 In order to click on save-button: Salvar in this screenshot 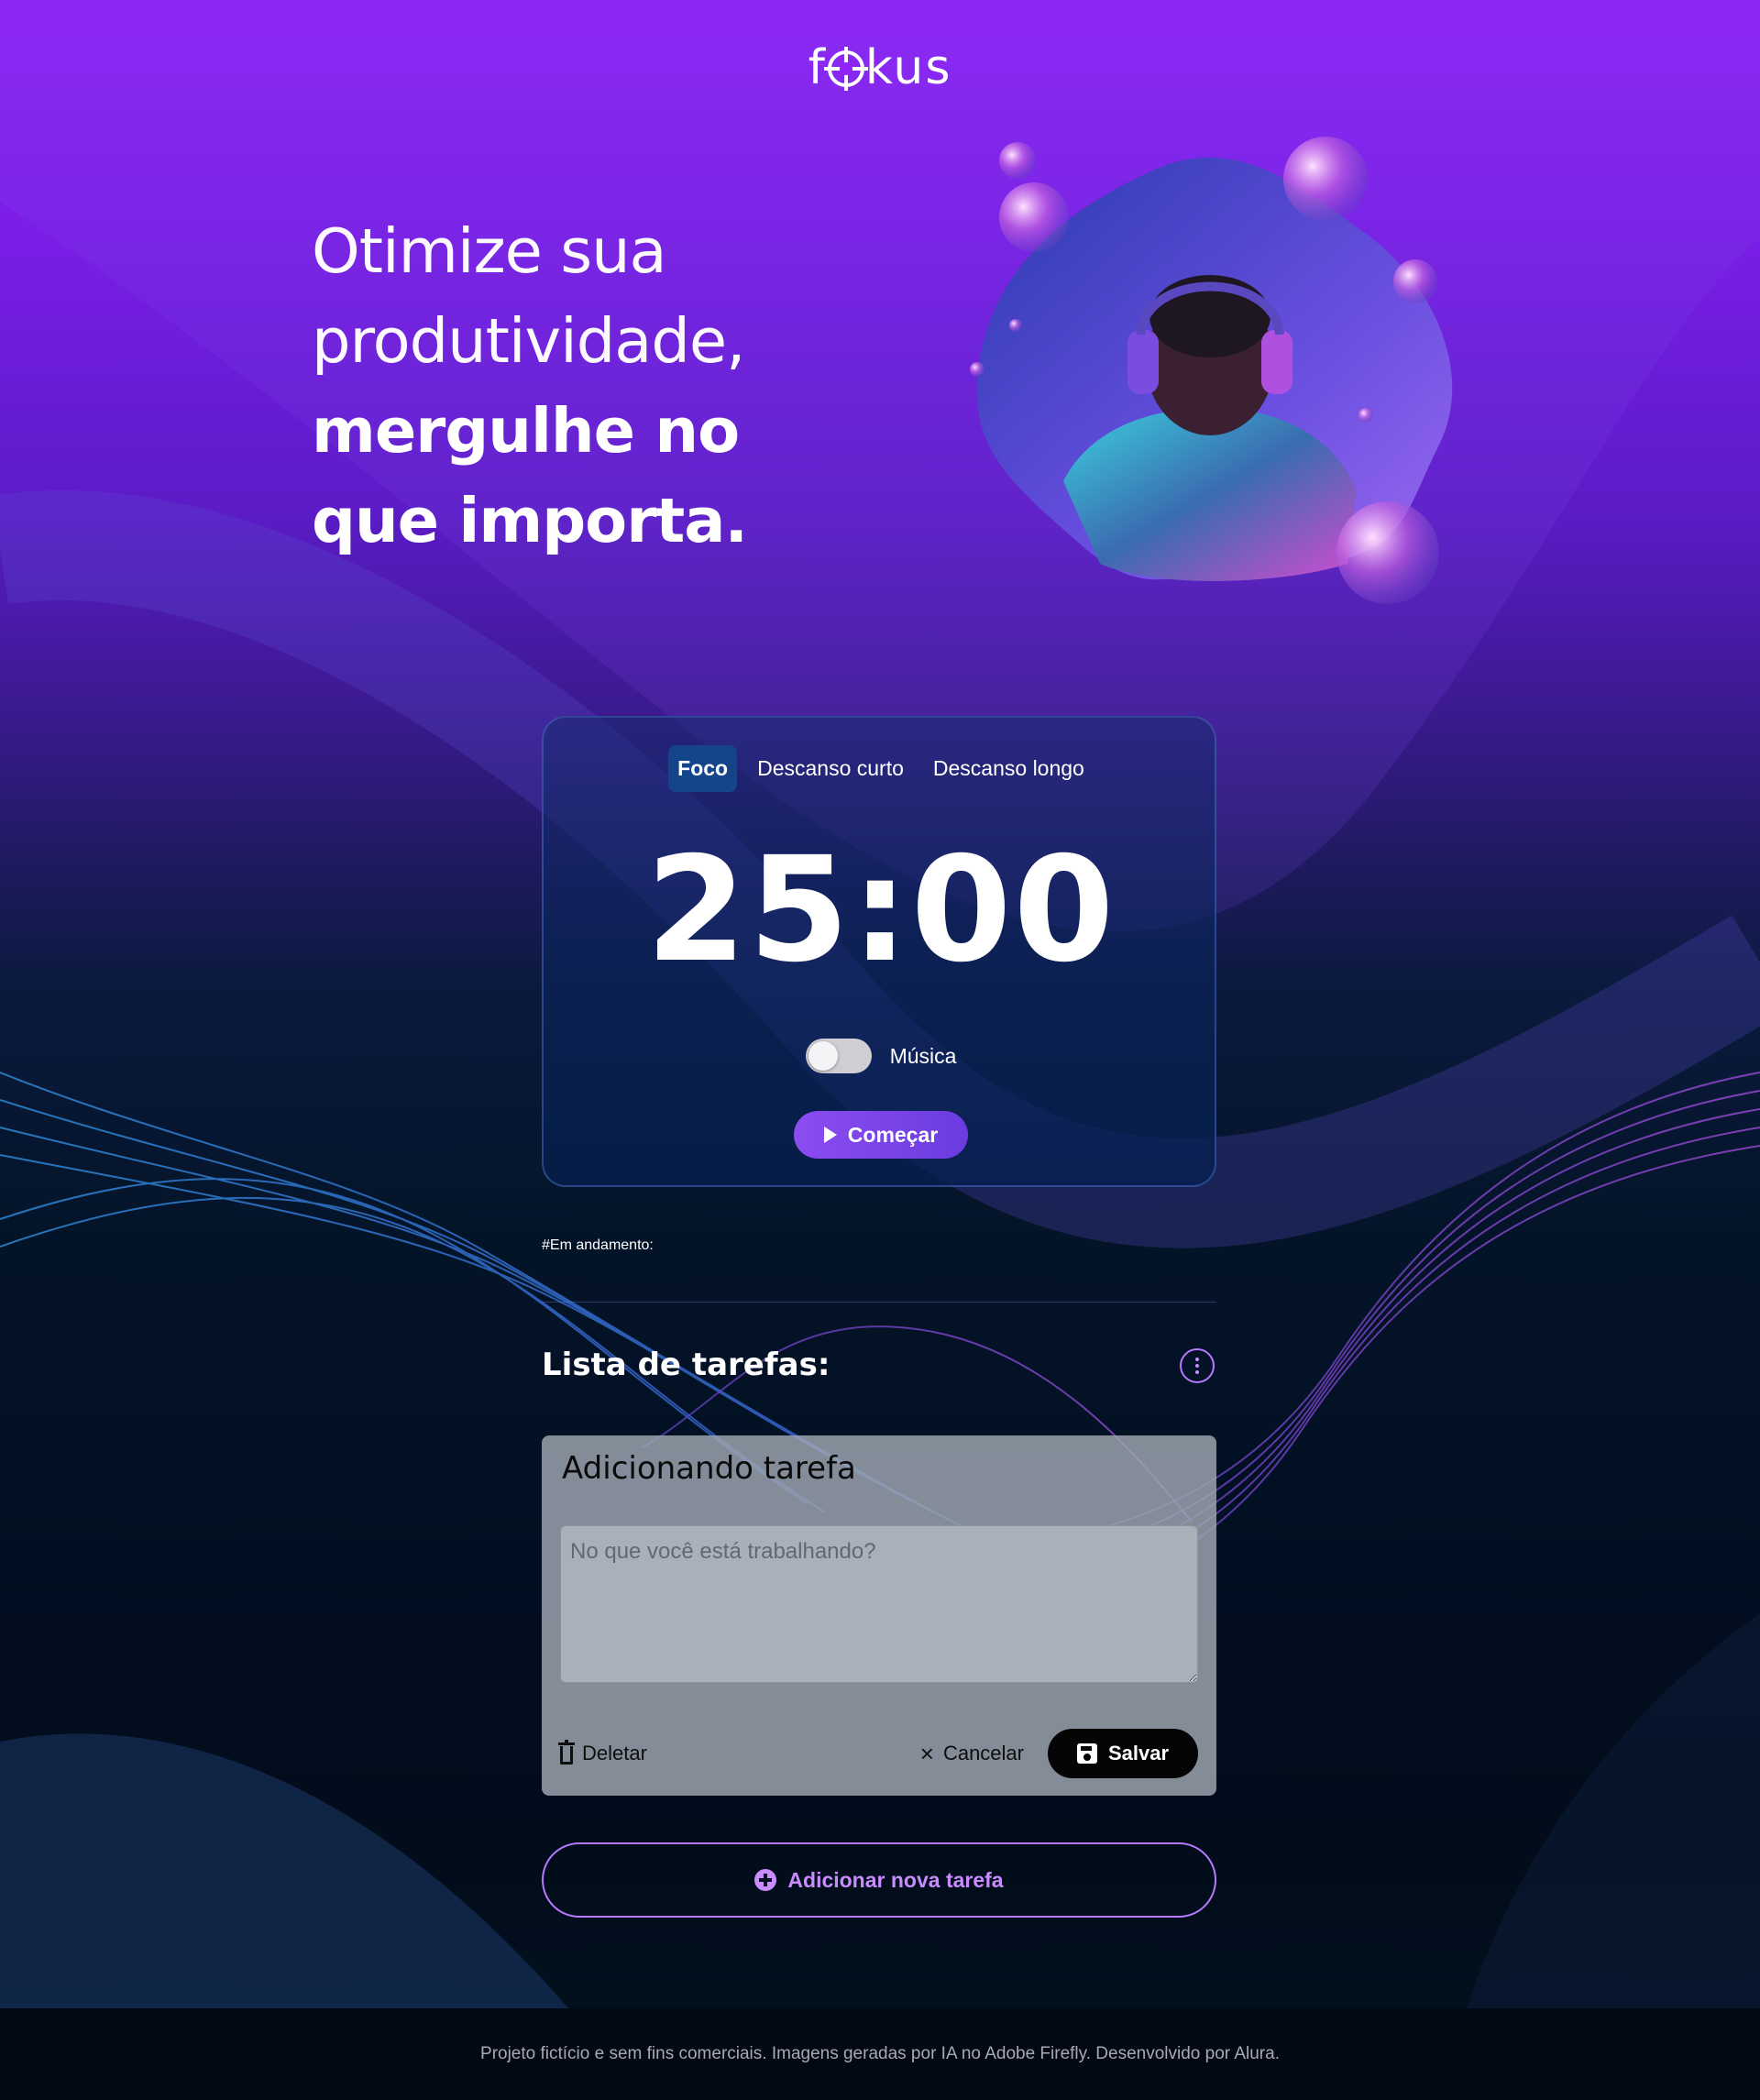, I will do `click(1123, 1753)`.